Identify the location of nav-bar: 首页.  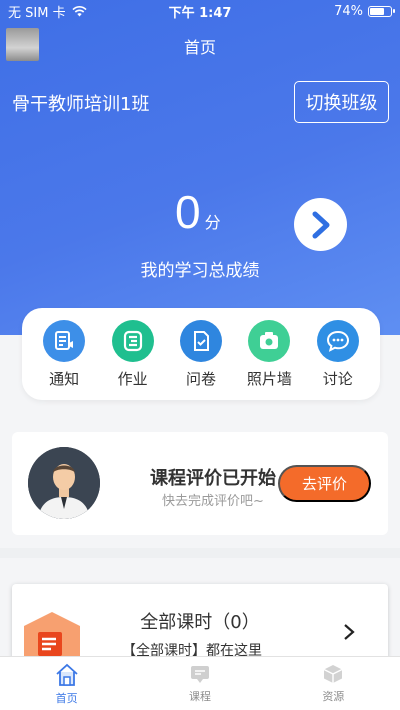
(200, 45).